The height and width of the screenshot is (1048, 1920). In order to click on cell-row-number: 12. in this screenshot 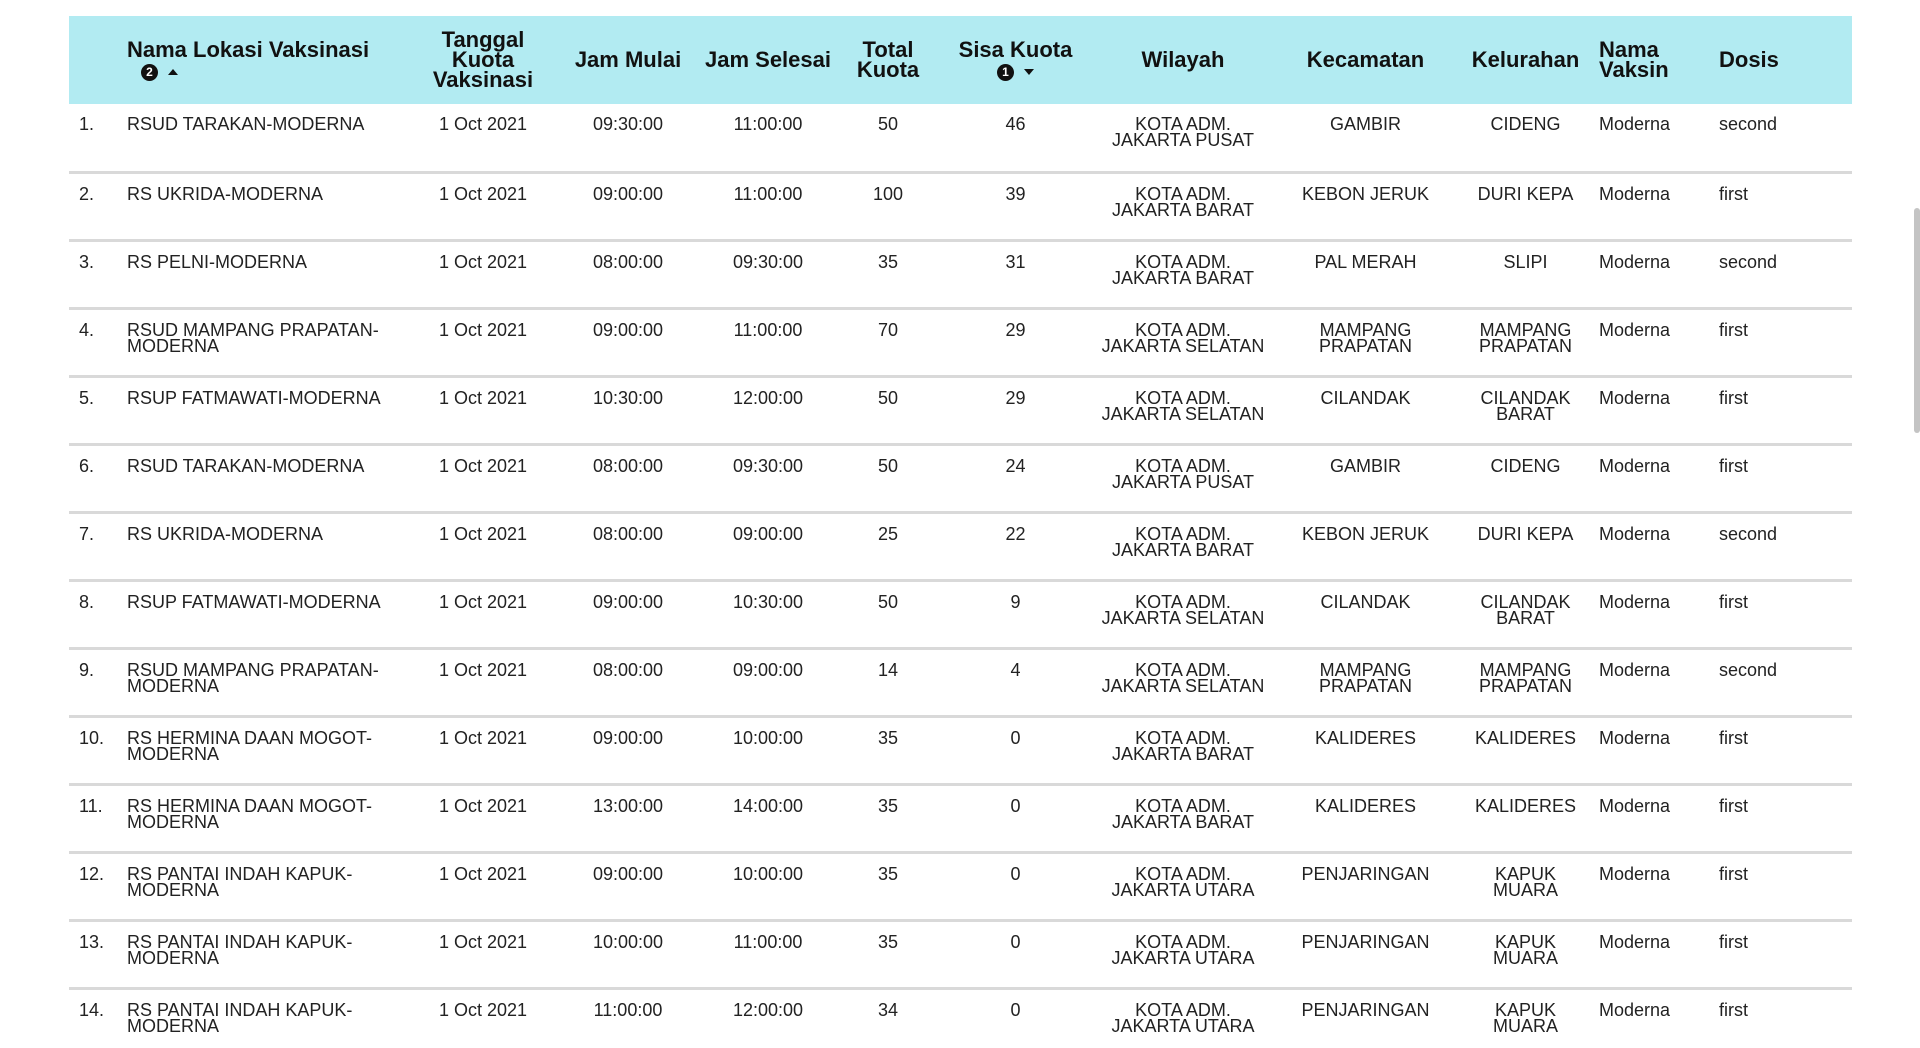, I will do `click(92, 873)`.